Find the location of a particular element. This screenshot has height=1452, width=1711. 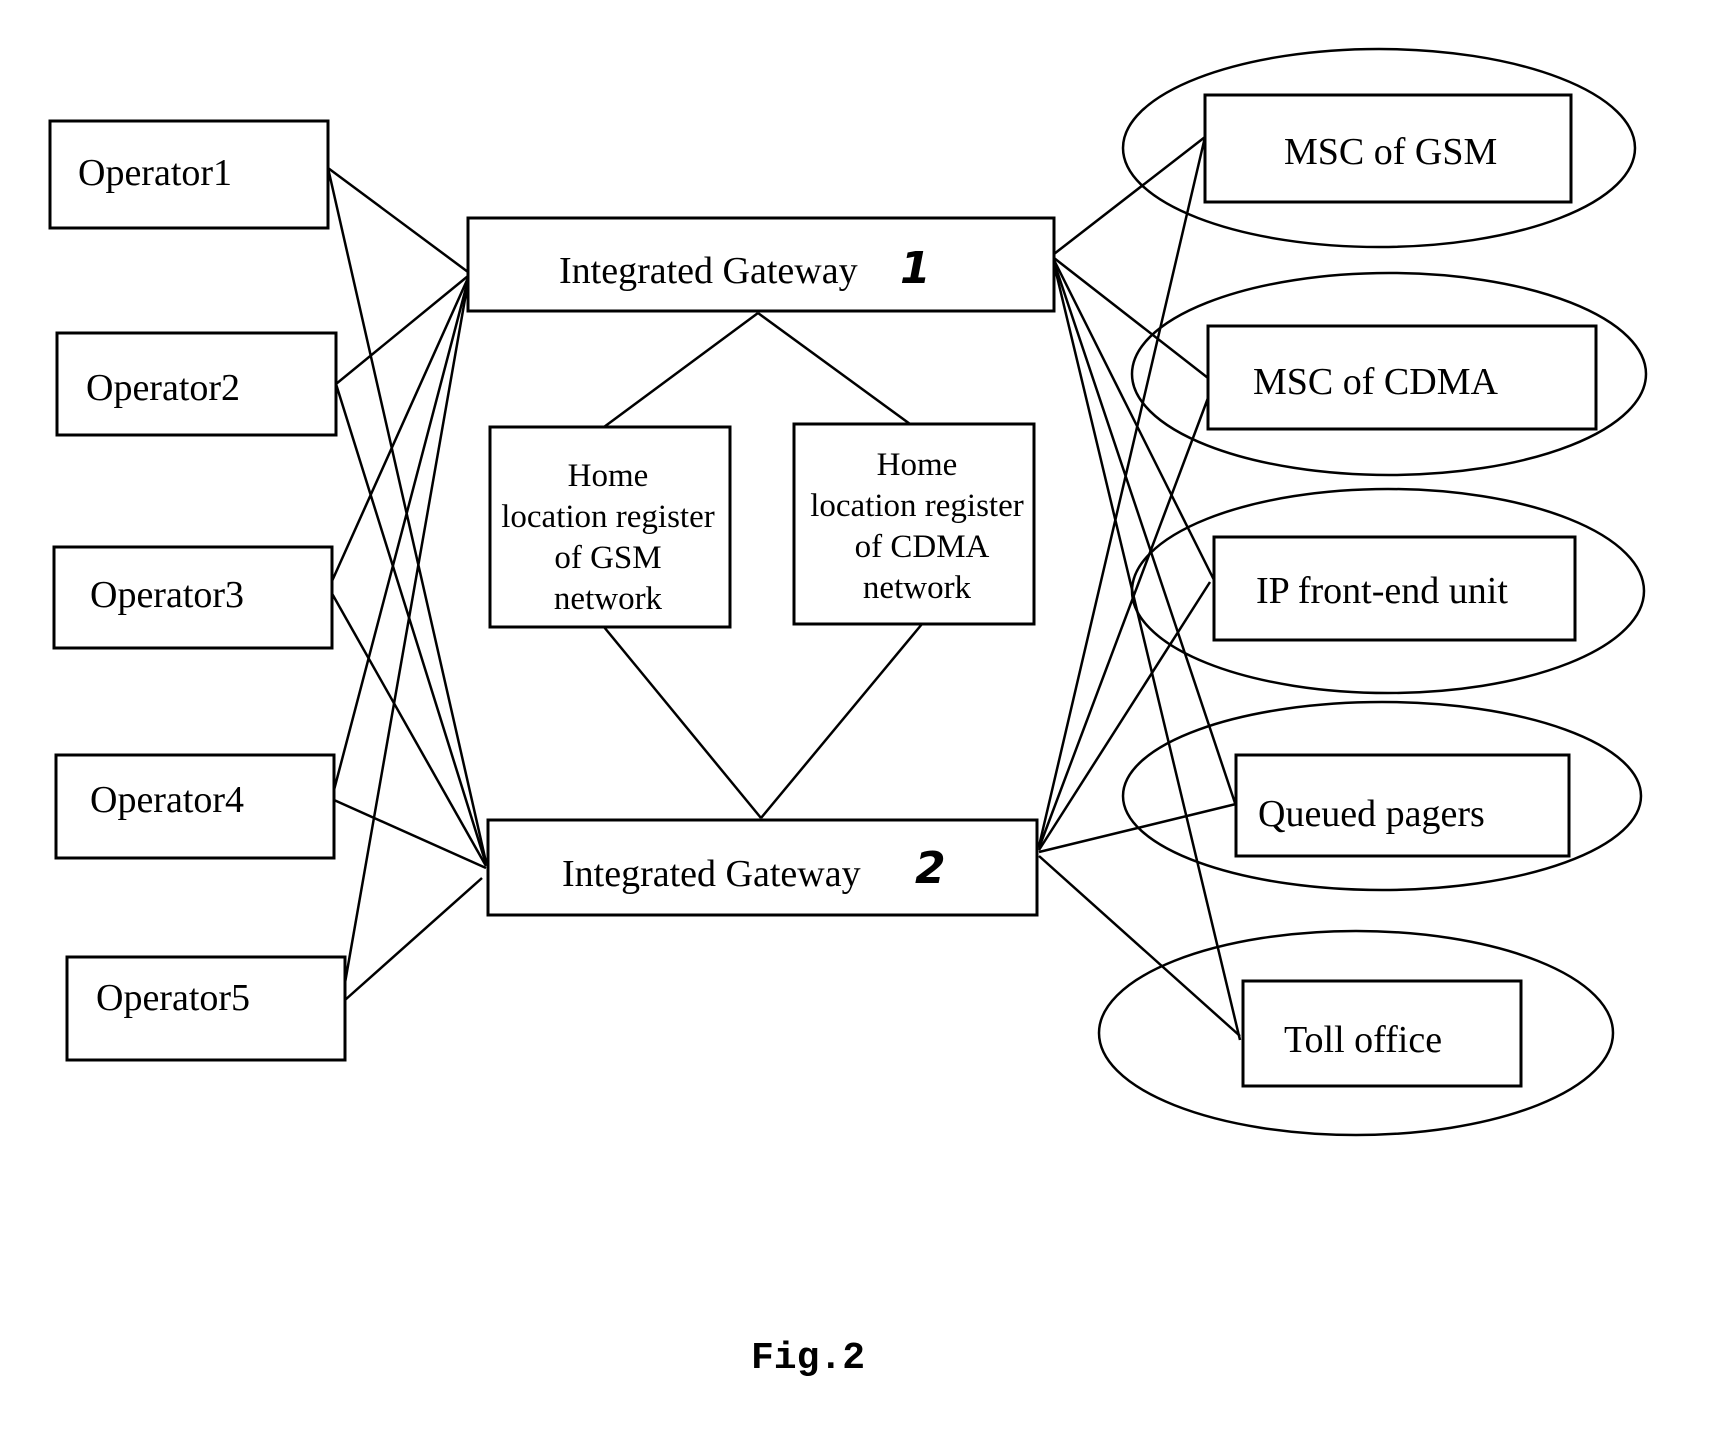

hlr-gsm-line-2: location register is located at coordinates (608, 517).